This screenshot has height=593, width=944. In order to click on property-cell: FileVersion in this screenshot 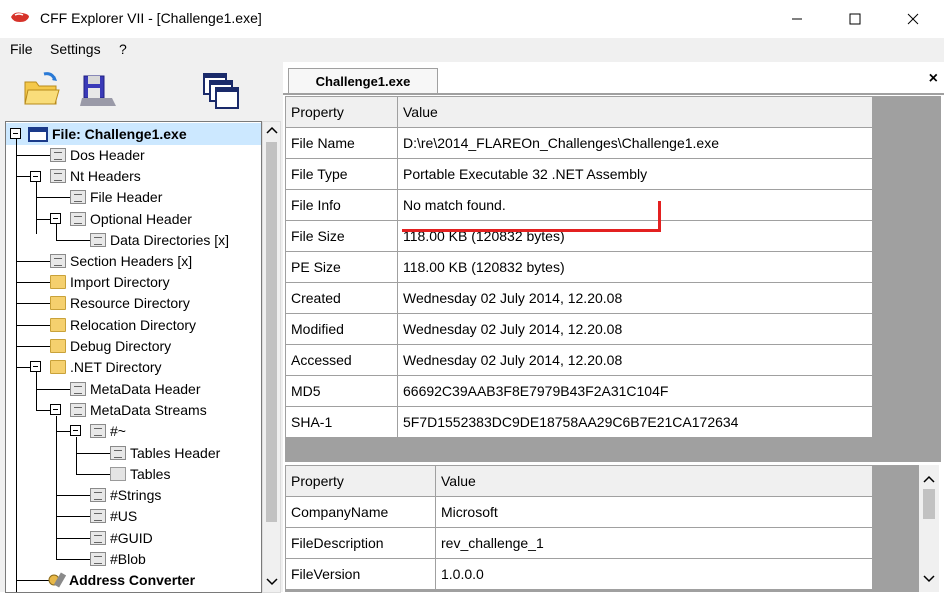, I will do `click(360, 574)`.